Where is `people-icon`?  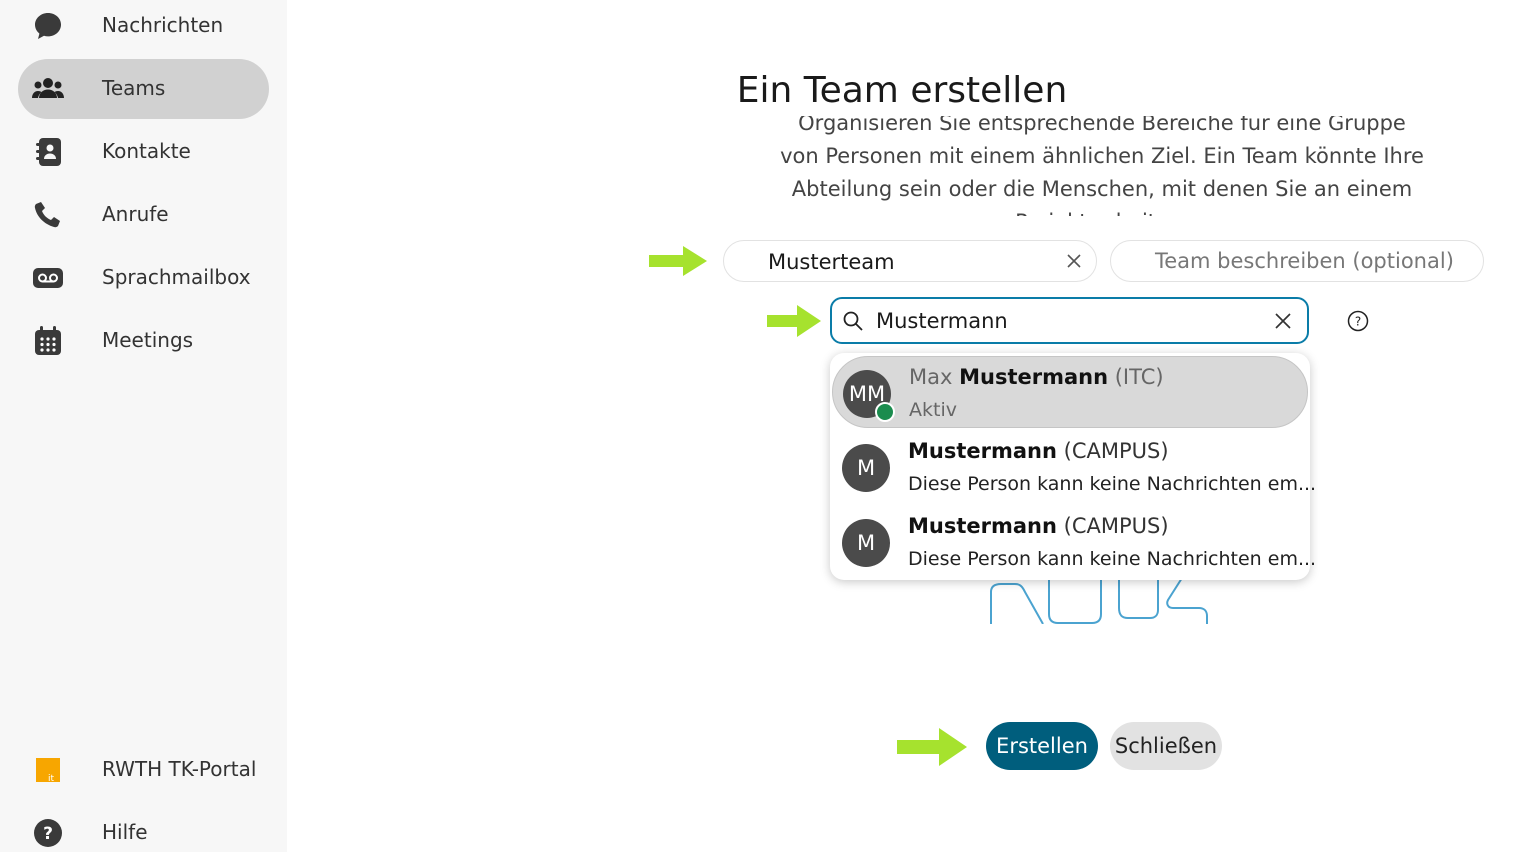
people-icon is located at coordinates (48, 89).